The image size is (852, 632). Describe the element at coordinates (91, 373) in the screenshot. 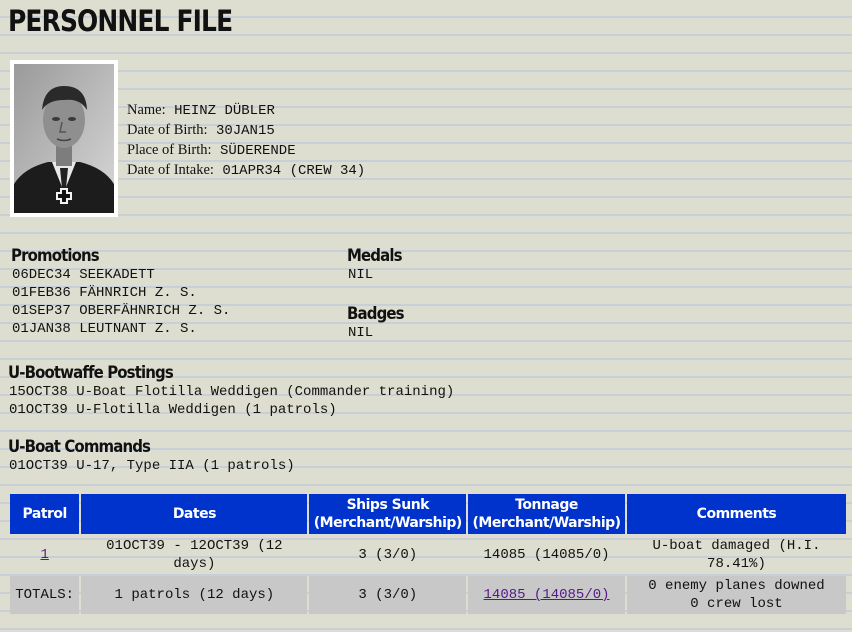

I see `postings-heading: U-Bootwaffe Postings` at that location.